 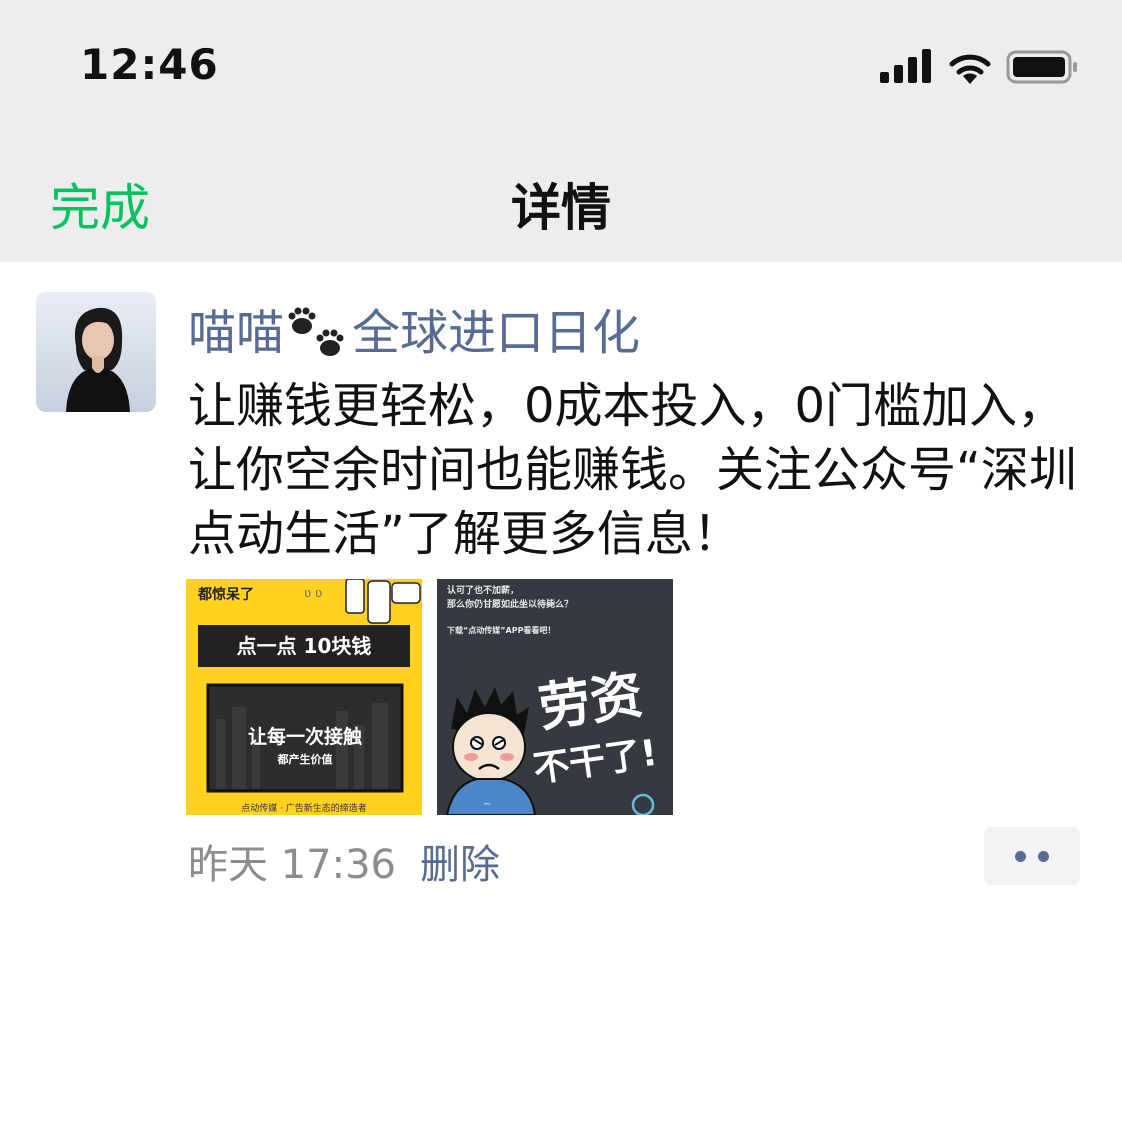 What do you see at coordinates (905, 66) in the screenshot?
I see `signal-icon` at bounding box center [905, 66].